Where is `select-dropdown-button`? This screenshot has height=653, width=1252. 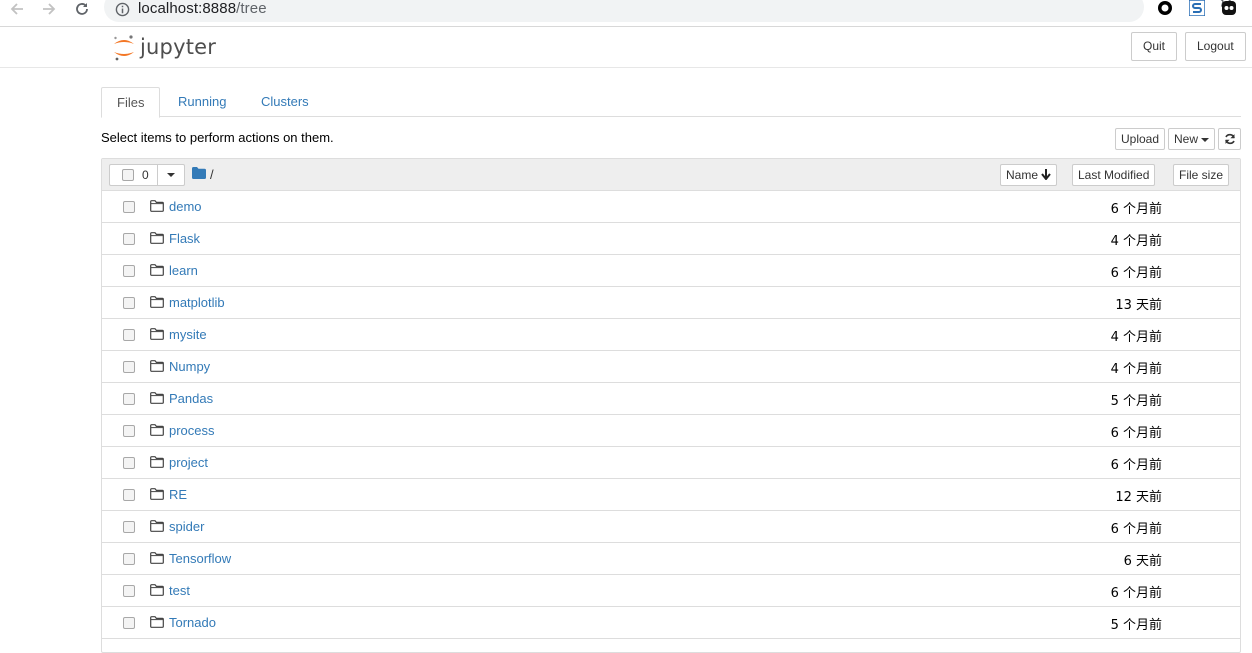 select-dropdown-button is located at coordinates (171, 175).